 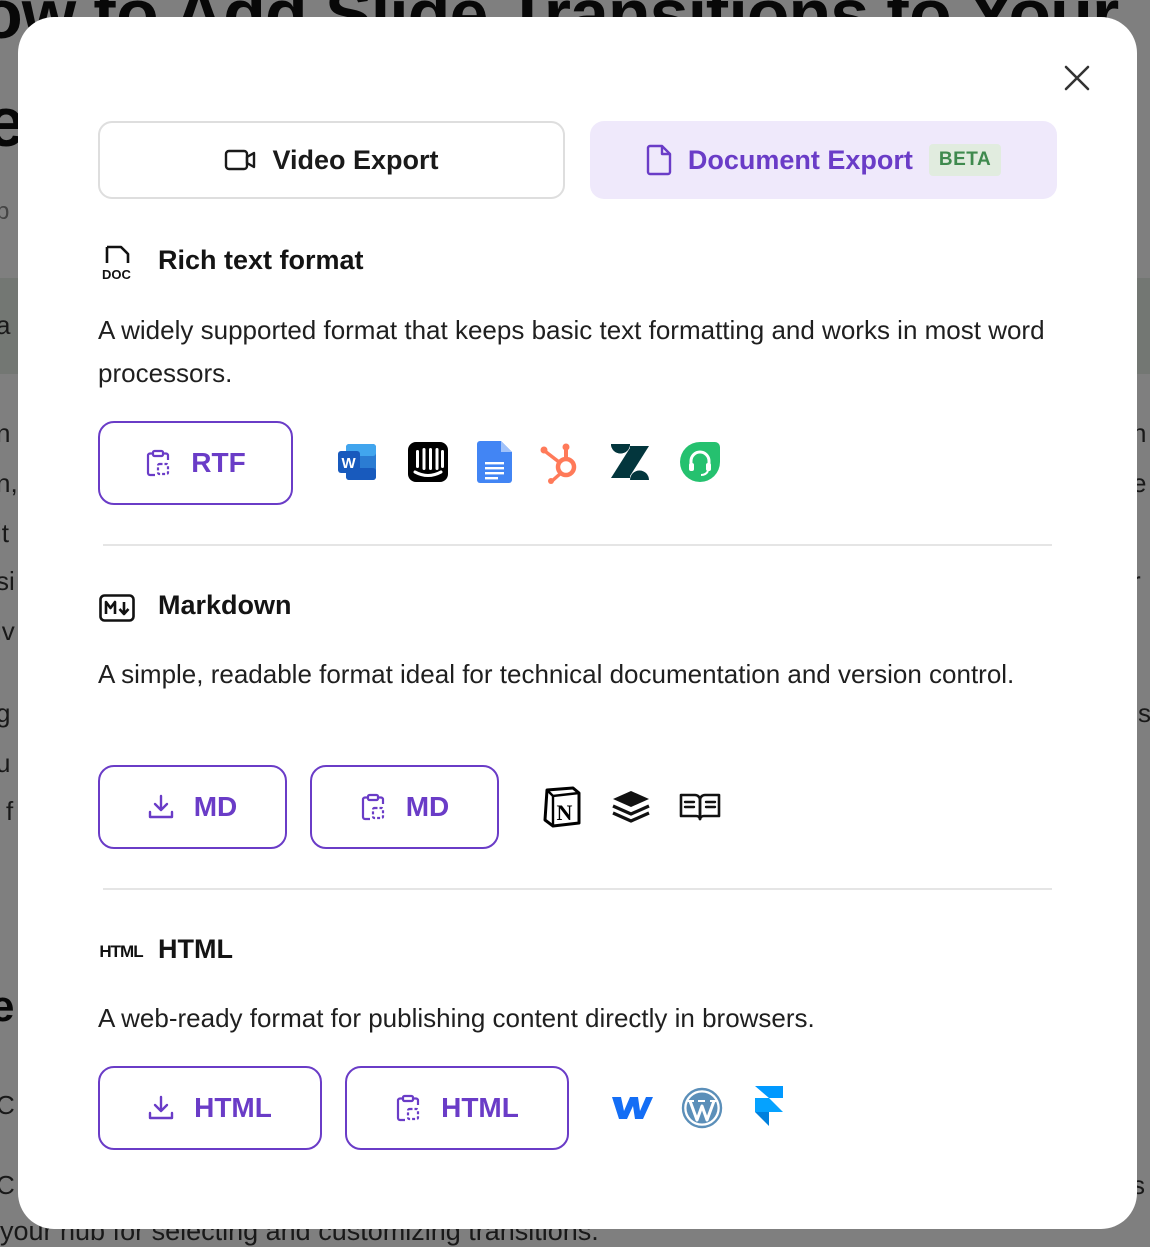 What do you see at coordinates (427, 806) in the screenshot?
I see `copy-md-label: MD` at bounding box center [427, 806].